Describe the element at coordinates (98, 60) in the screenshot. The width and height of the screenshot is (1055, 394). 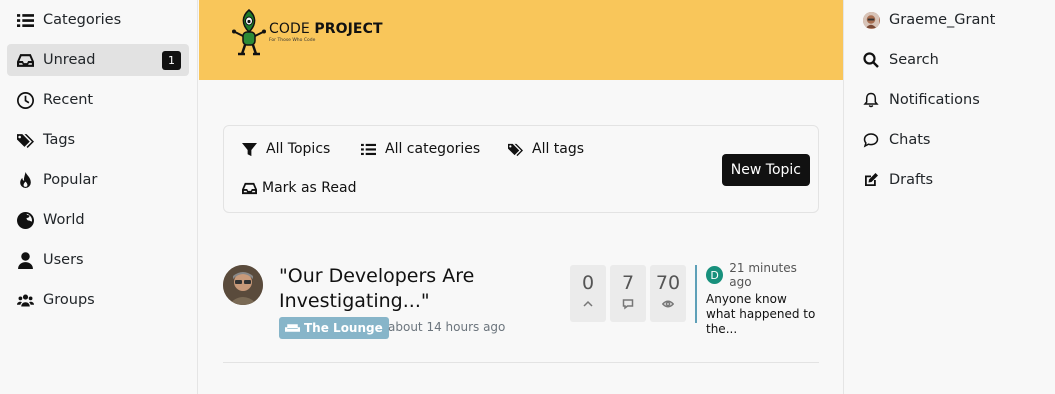
I see `nav-item-unread: Unread 1` at that location.